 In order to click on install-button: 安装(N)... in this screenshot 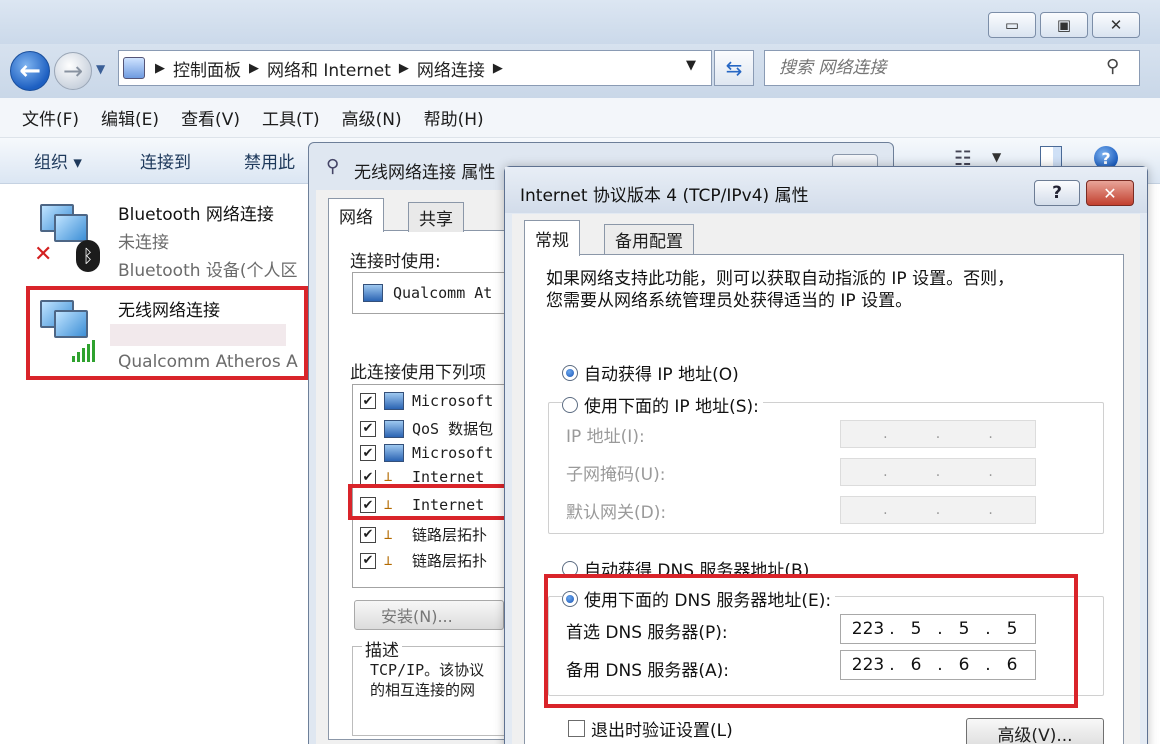, I will do `click(429, 615)`.